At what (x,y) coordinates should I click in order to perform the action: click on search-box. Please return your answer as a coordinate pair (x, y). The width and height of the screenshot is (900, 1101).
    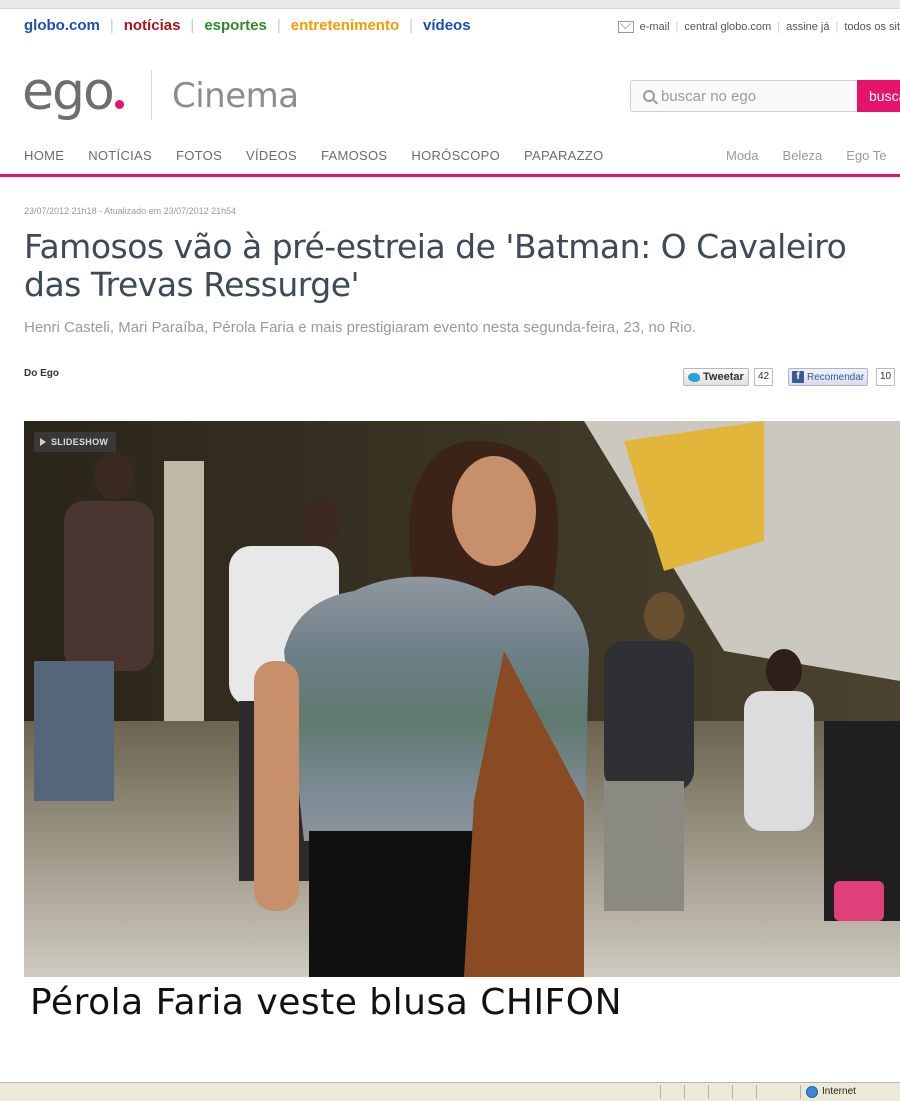
    Looking at the image, I should click on (744, 96).